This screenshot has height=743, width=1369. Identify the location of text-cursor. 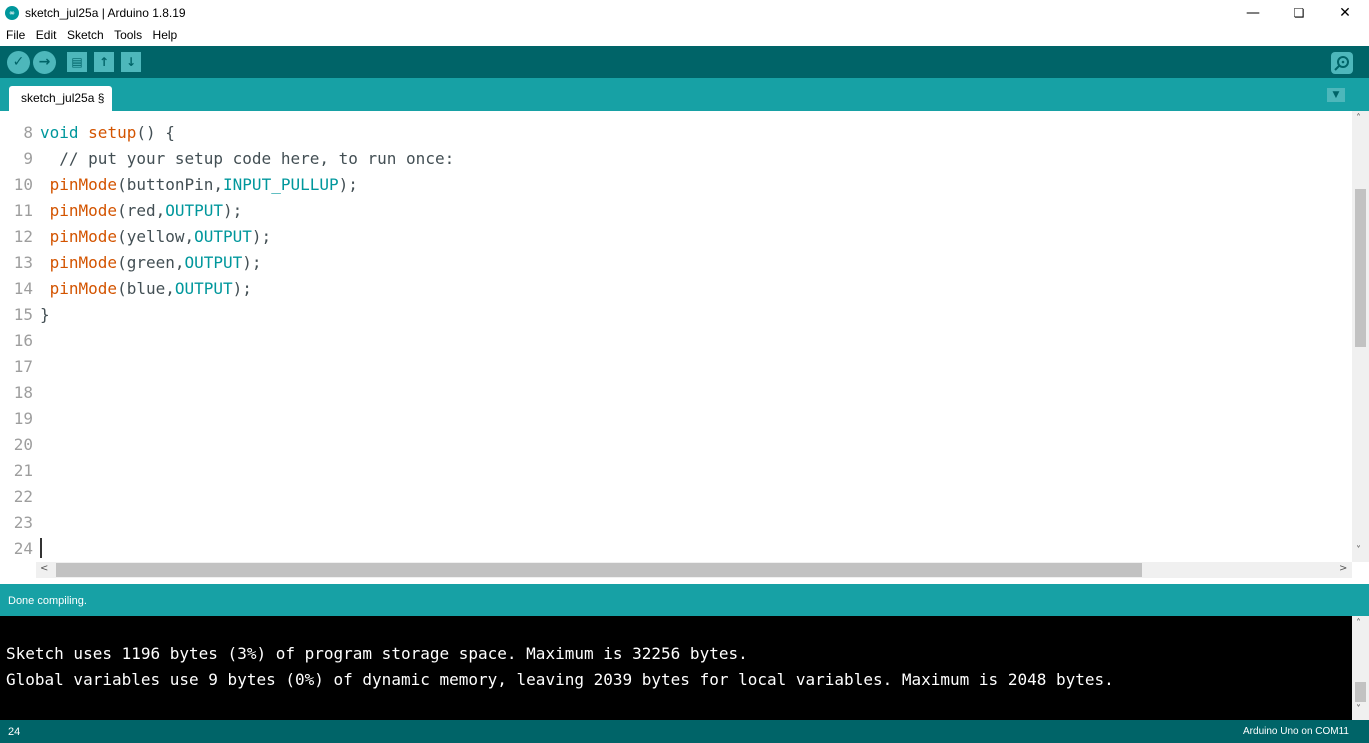
(41, 548).